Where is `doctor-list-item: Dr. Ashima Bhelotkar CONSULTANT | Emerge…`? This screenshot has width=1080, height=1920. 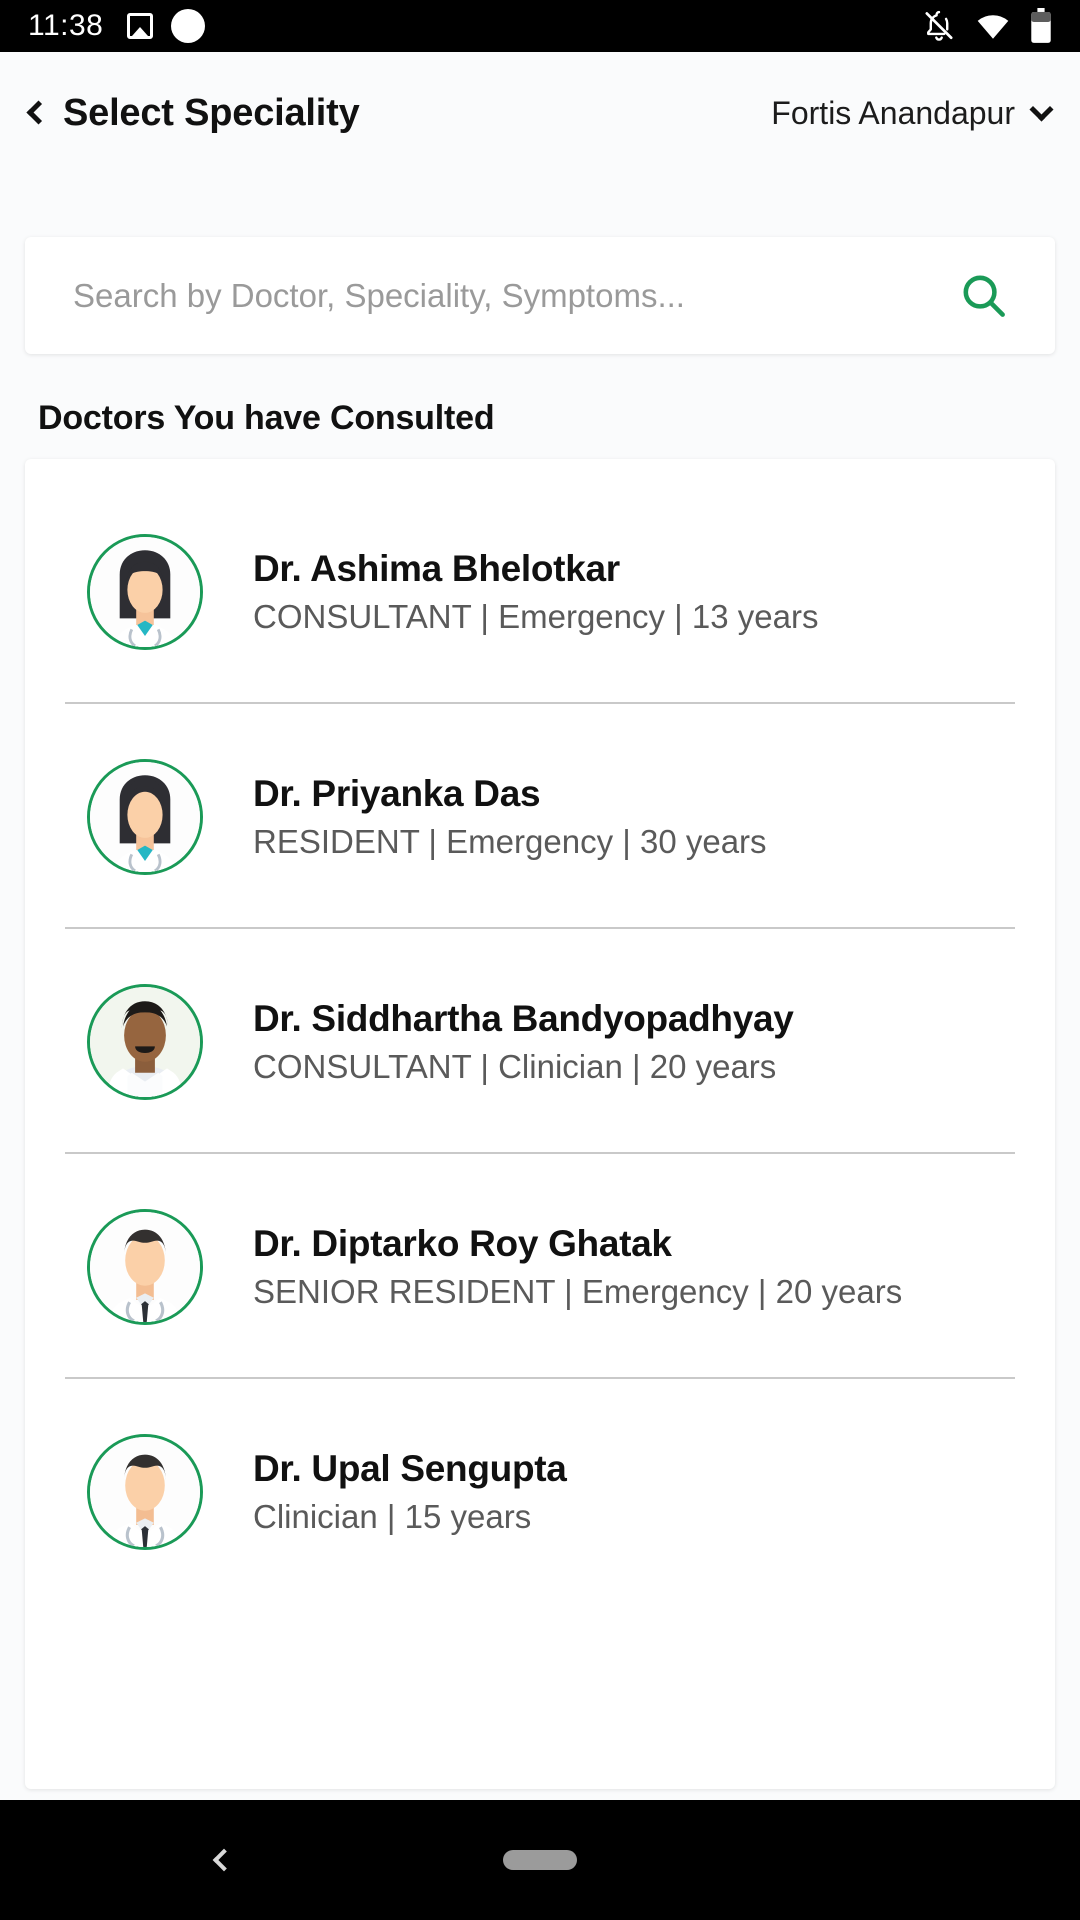 doctor-list-item: Dr. Ashima Bhelotkar CONSULTANT | Emerge… is located at coordinates (540, 591).